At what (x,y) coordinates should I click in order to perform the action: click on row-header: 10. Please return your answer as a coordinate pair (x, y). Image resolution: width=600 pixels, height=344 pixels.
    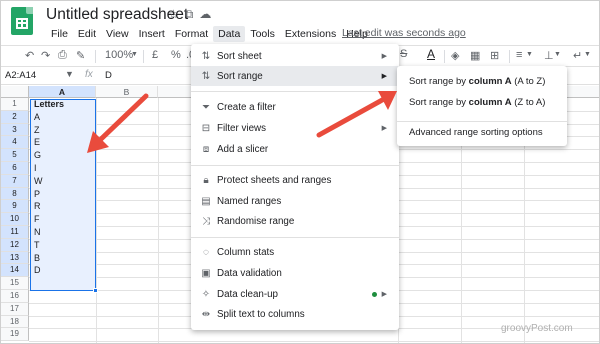
    Looking at the image, I should click on (15, 219).